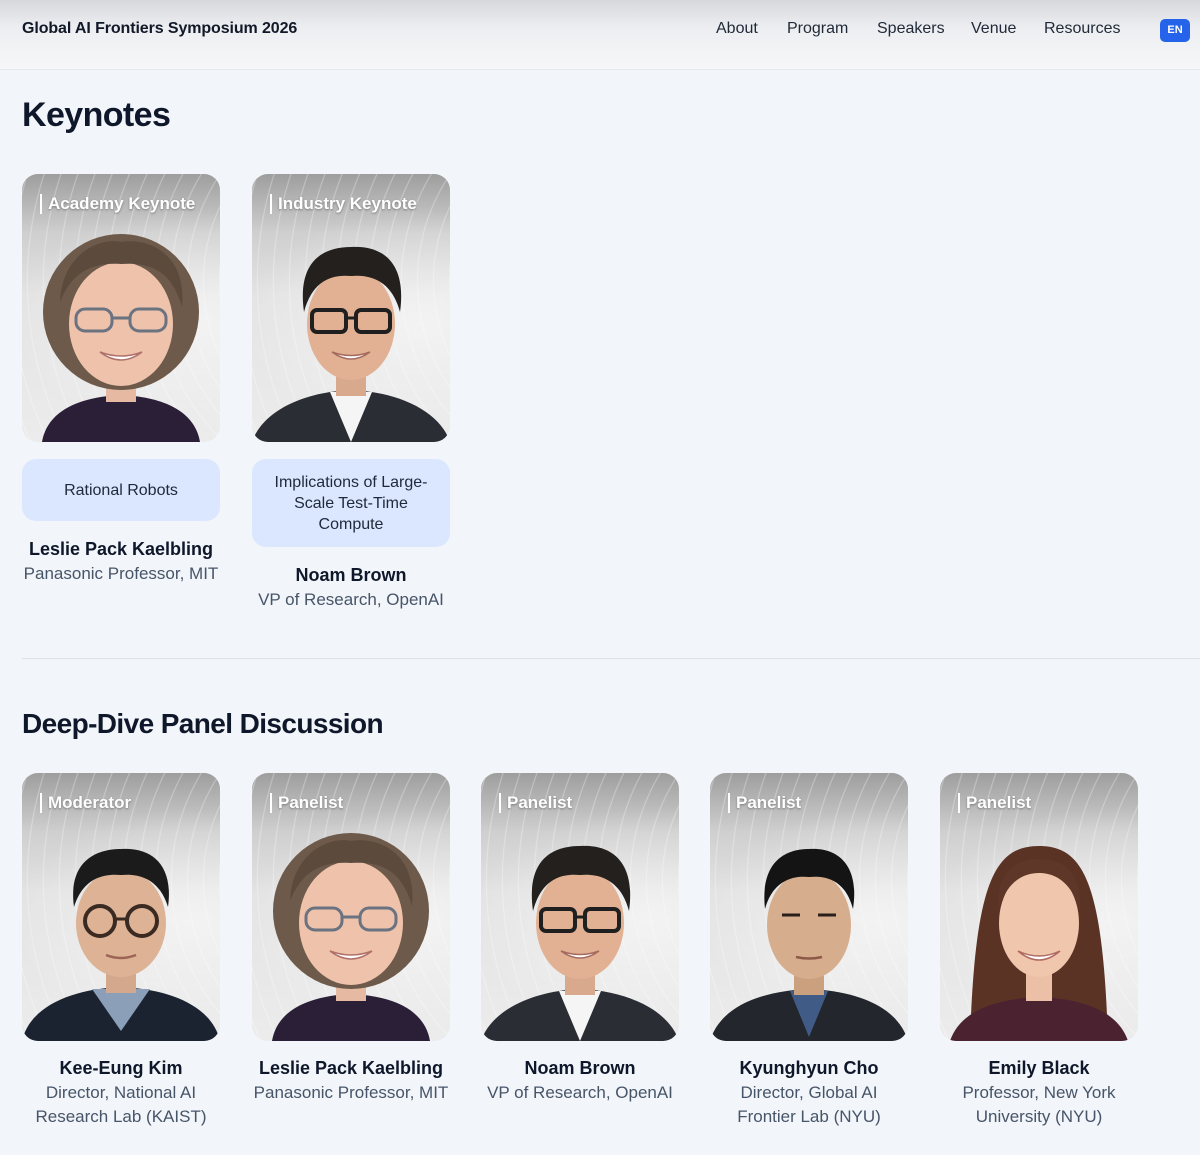  Describe the element at coordinates (96, 115) in the screenshot. I see `keynotes-heading: Keynotes` at that location.